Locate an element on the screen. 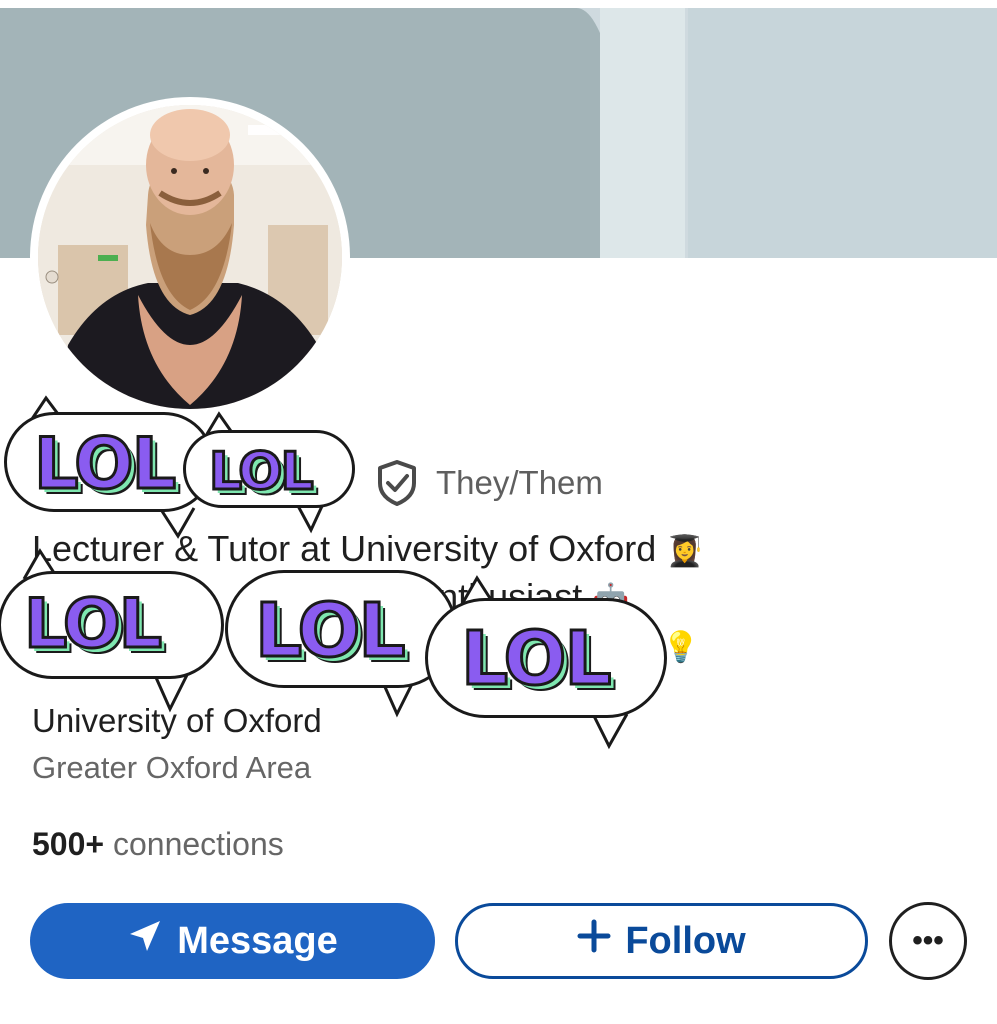 The width and height of the screenshot is (997, 1024). lol-sticker-5: LOL is located at coordinates (547, 662).